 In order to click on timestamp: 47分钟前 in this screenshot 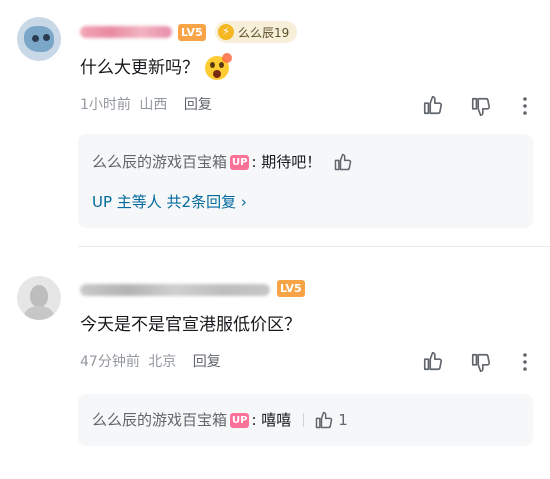, I will do `click(110, 362)`.